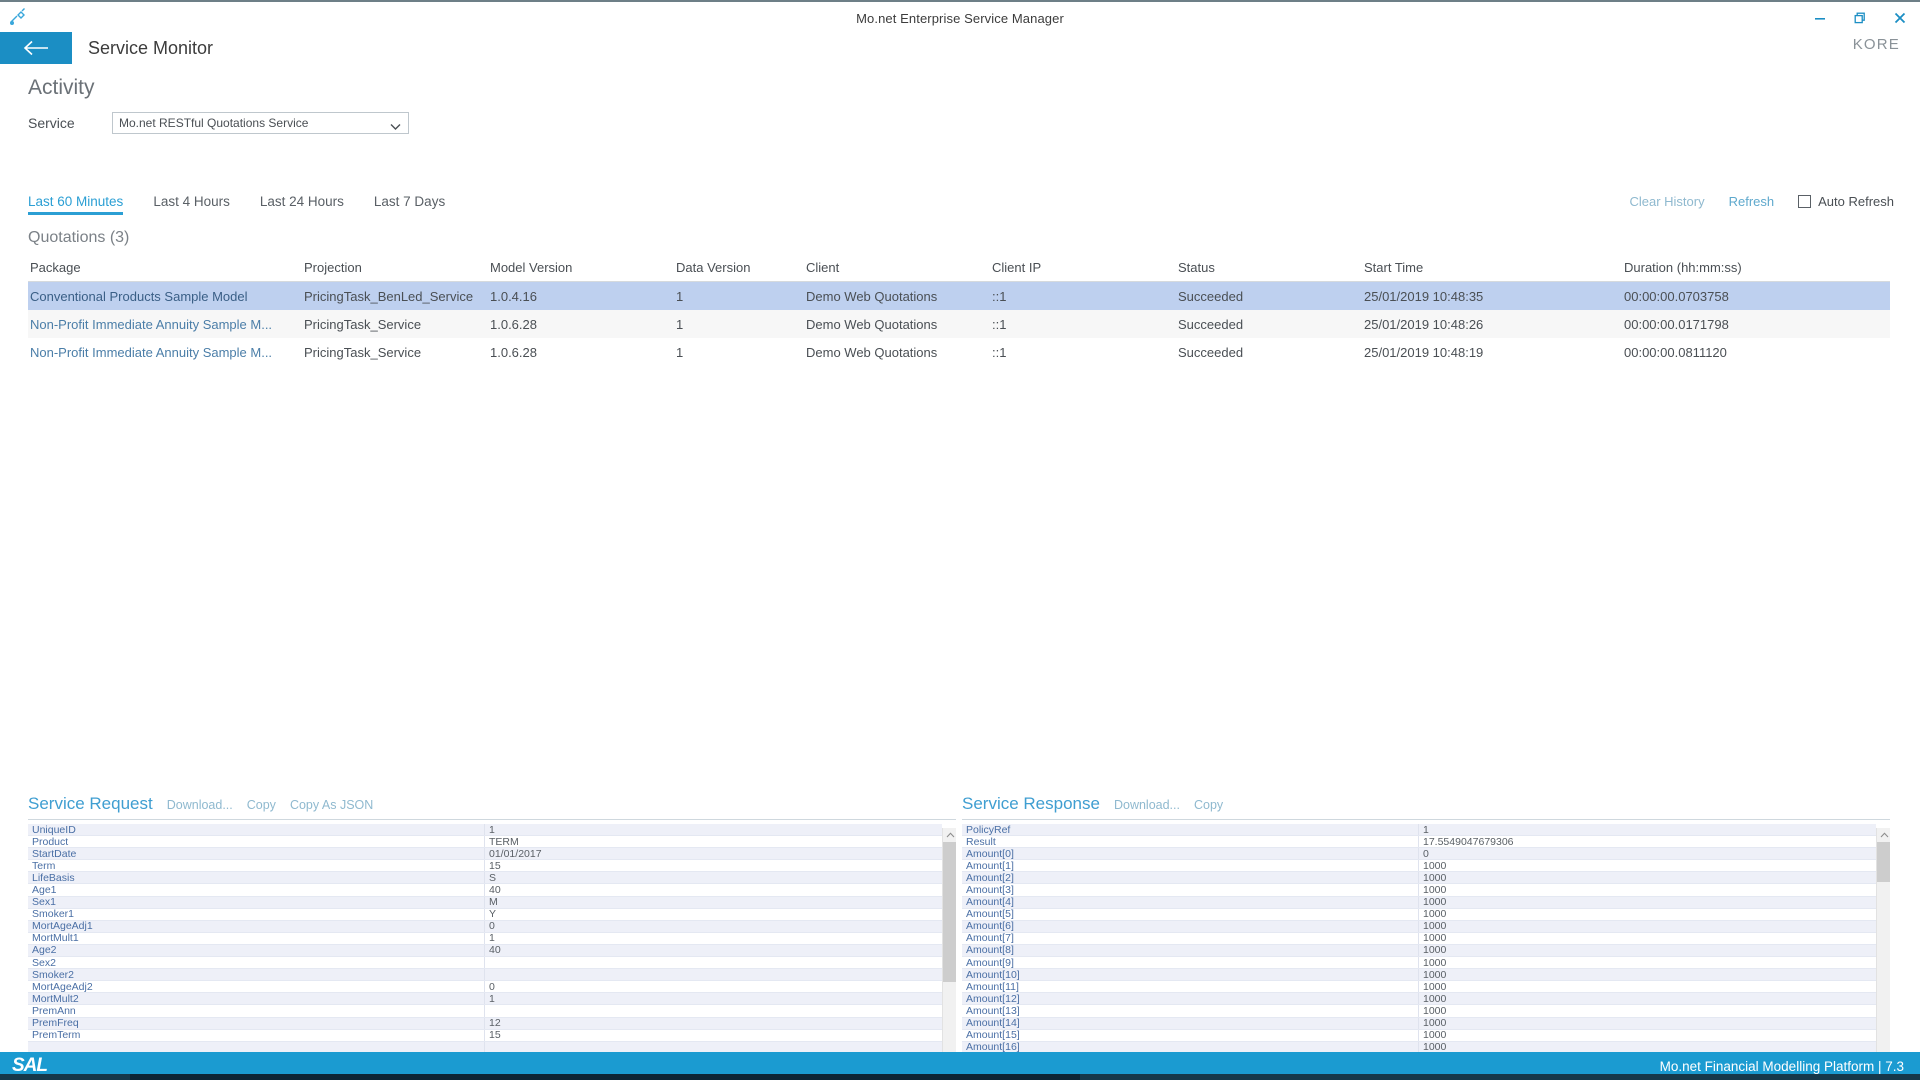 Image resolution: width=1920 pixels, height=1080 pixels. Describe the element at coordinates (1419, 951) in the screenshot. I see `response-row: Amount[8] 1000` at that location.